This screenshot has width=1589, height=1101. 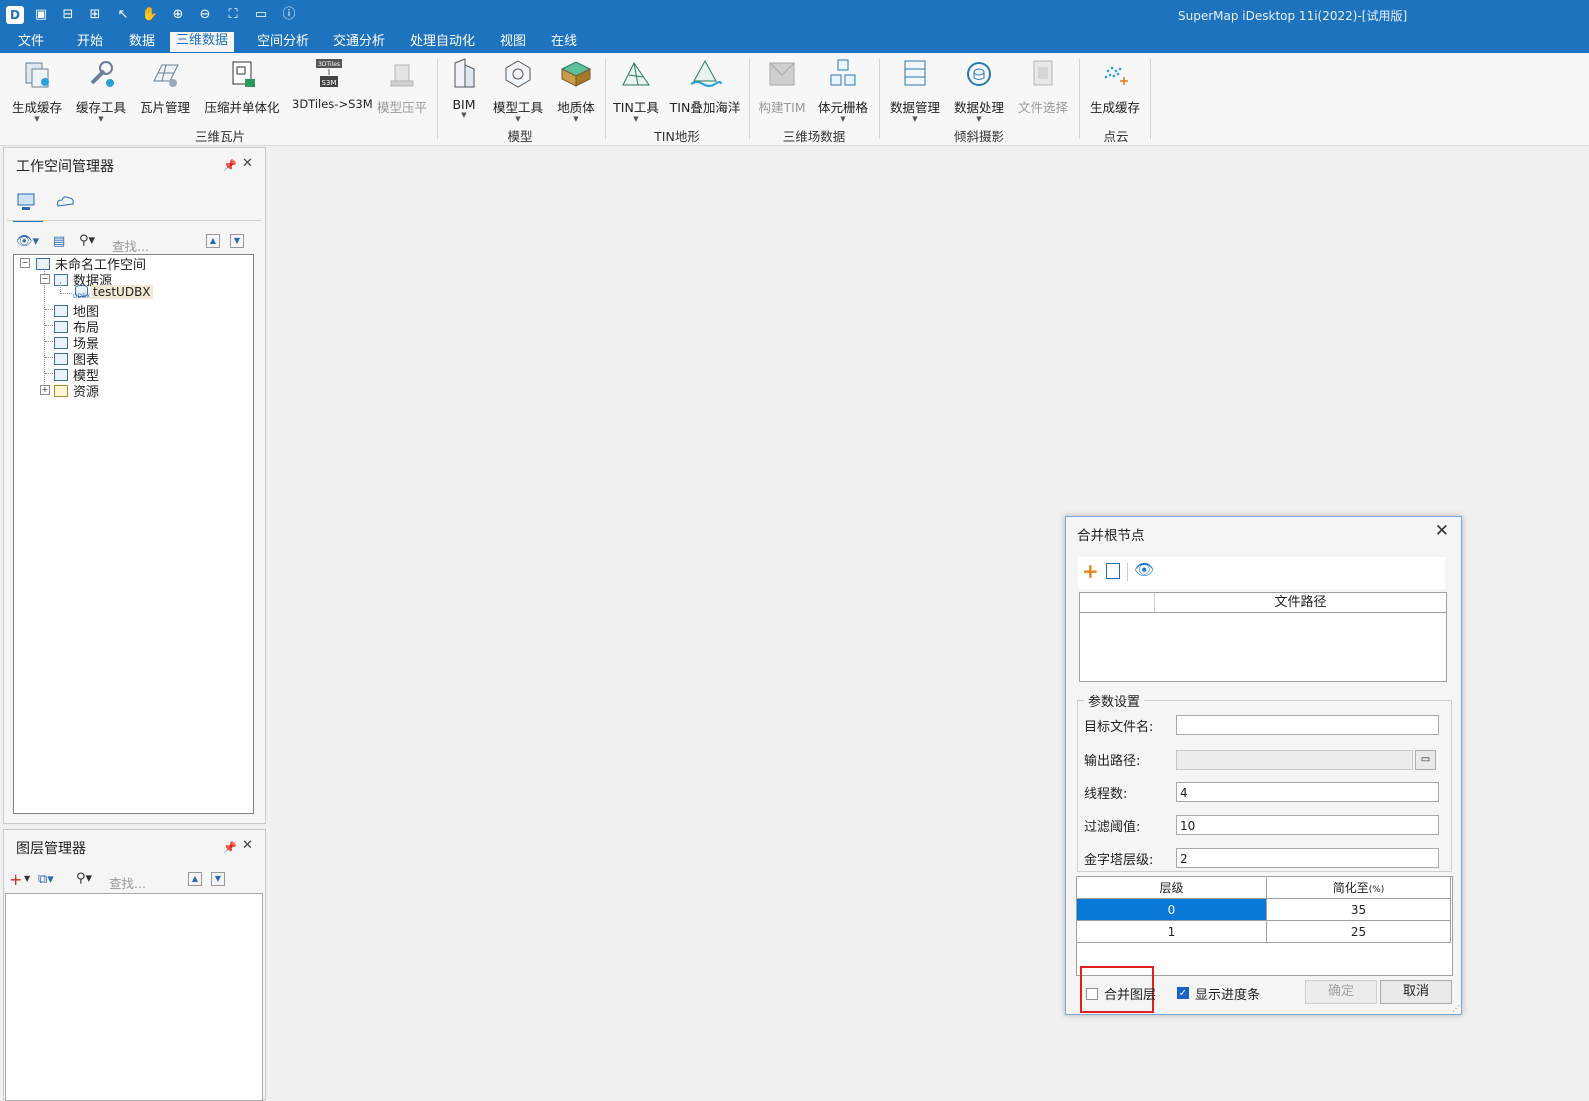 I want to click on delete-icon, so click(x=1113, y=571).